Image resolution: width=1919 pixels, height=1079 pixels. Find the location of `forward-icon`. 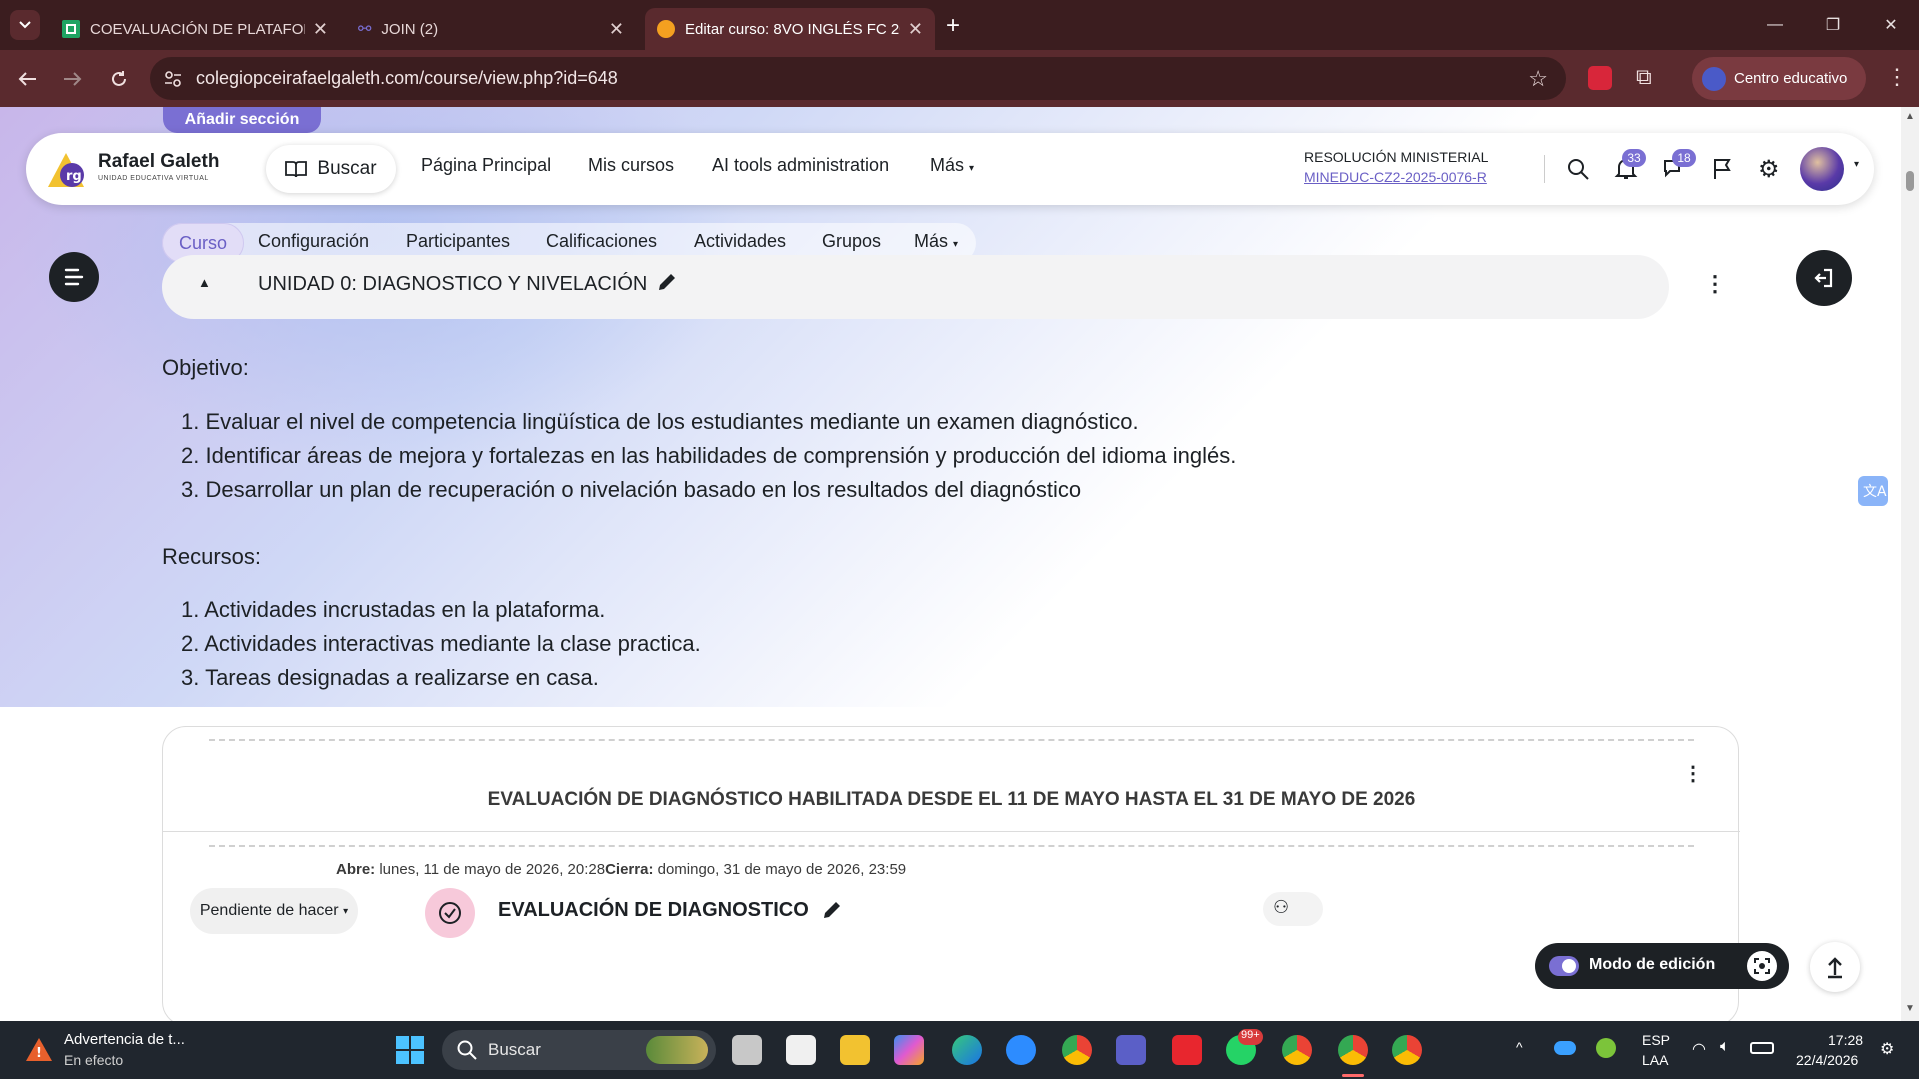

forward-icon is located at coordinates (73, 79).